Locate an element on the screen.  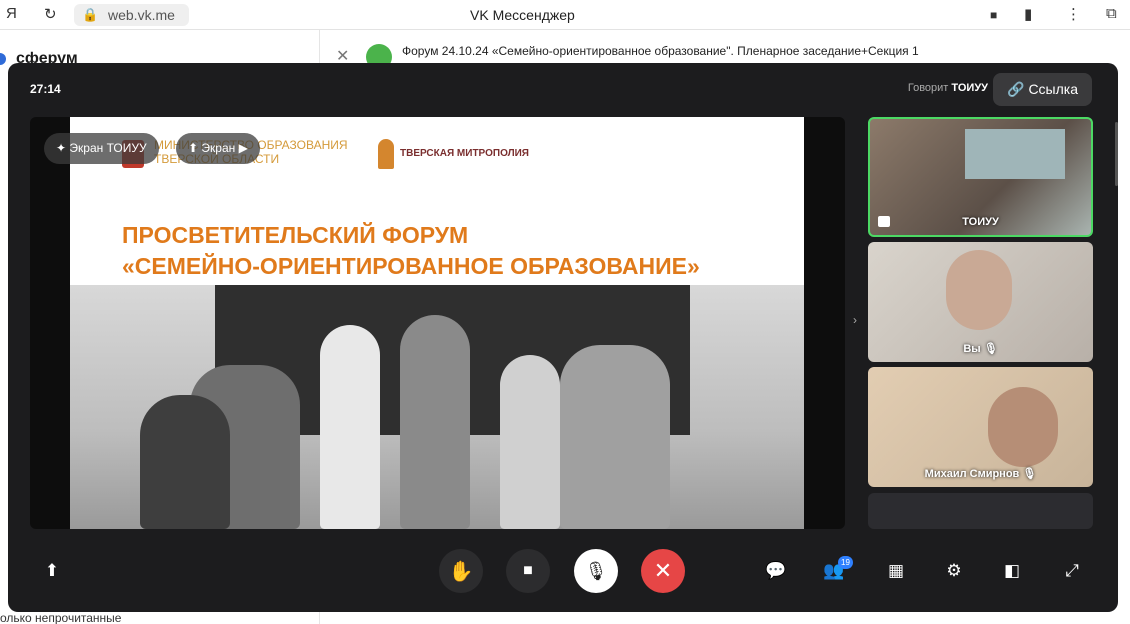
gear-icon: ⚙ is located at coordinates (954, 570).